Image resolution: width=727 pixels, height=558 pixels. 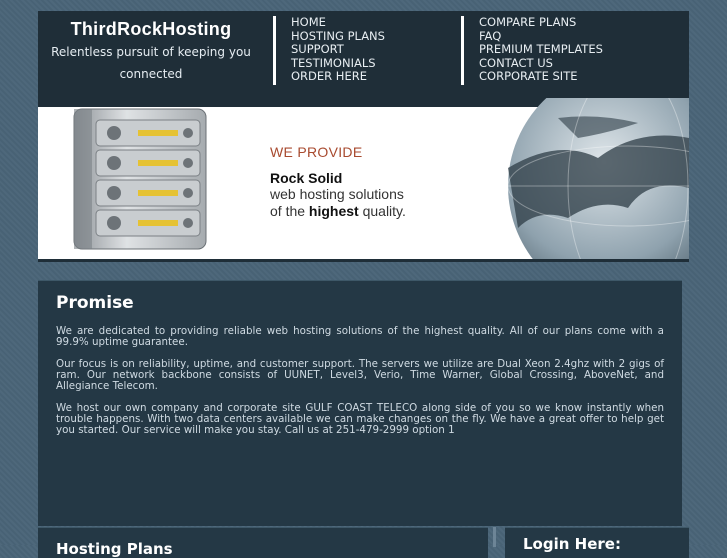 What do you see at coordinates (289, 211) in the screenshot?
I see `banner-line2-pre: of the` at bounding box center [289, 211].